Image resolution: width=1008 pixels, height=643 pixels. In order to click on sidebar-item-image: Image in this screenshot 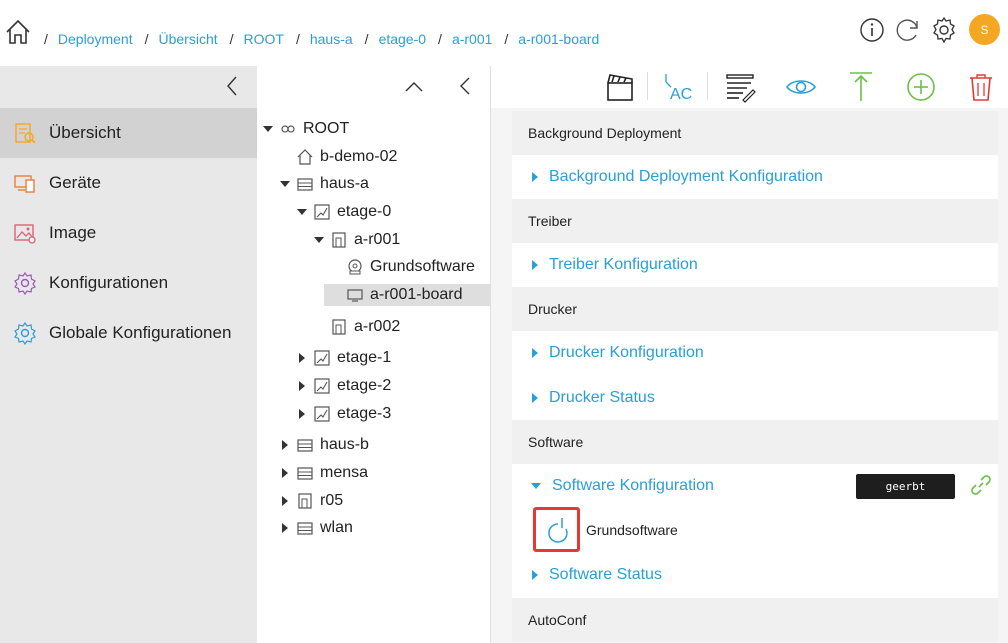, I will do `click(128, 233)`.